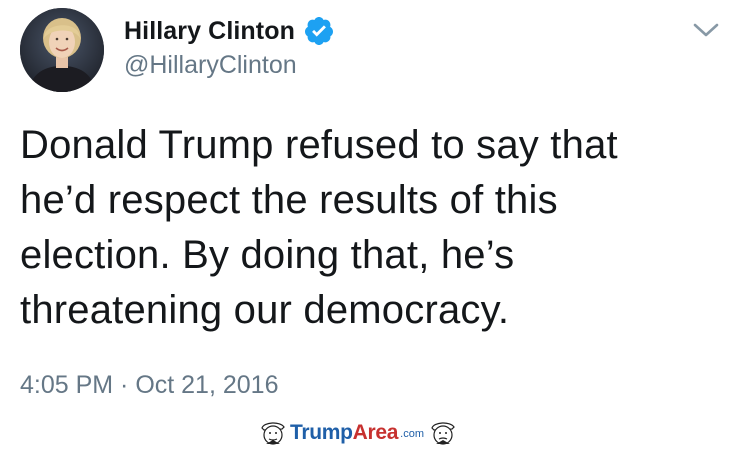 The width and height of the screenshot is (740, 451). I want to click on tweet-line: Donald Trump refused to say that, so click(319, 145).